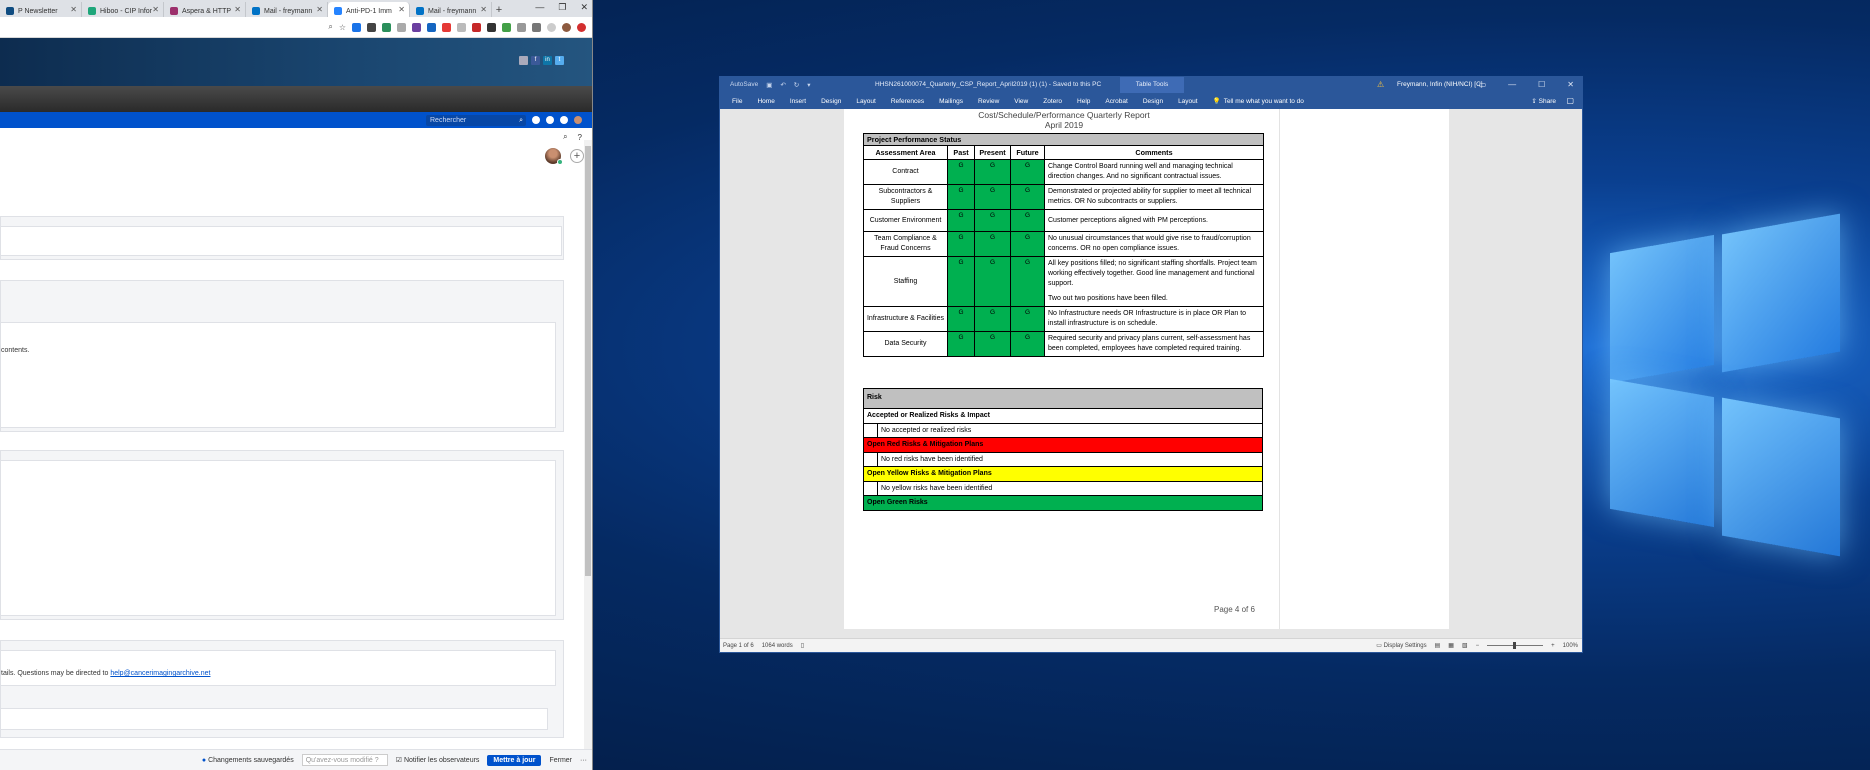 This screenshot has width=1870, height=770. I want to click on ribbon-tab: View, so click(1021, 101).